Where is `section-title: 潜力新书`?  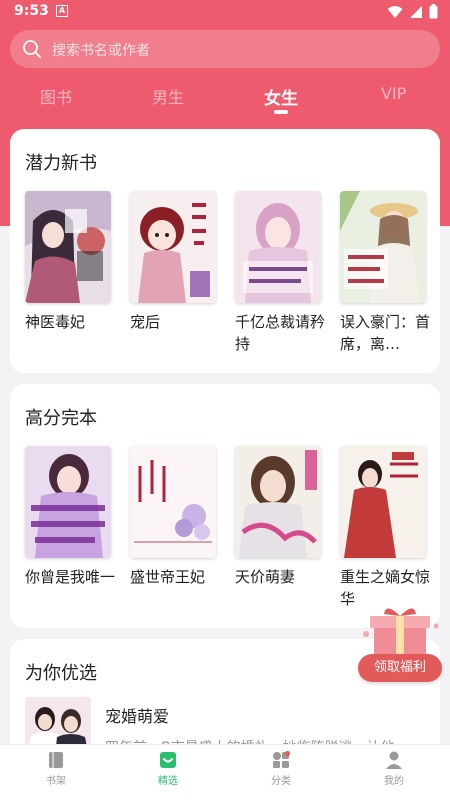 section-title: 潜力新书 is located at coordinates (61, 163).